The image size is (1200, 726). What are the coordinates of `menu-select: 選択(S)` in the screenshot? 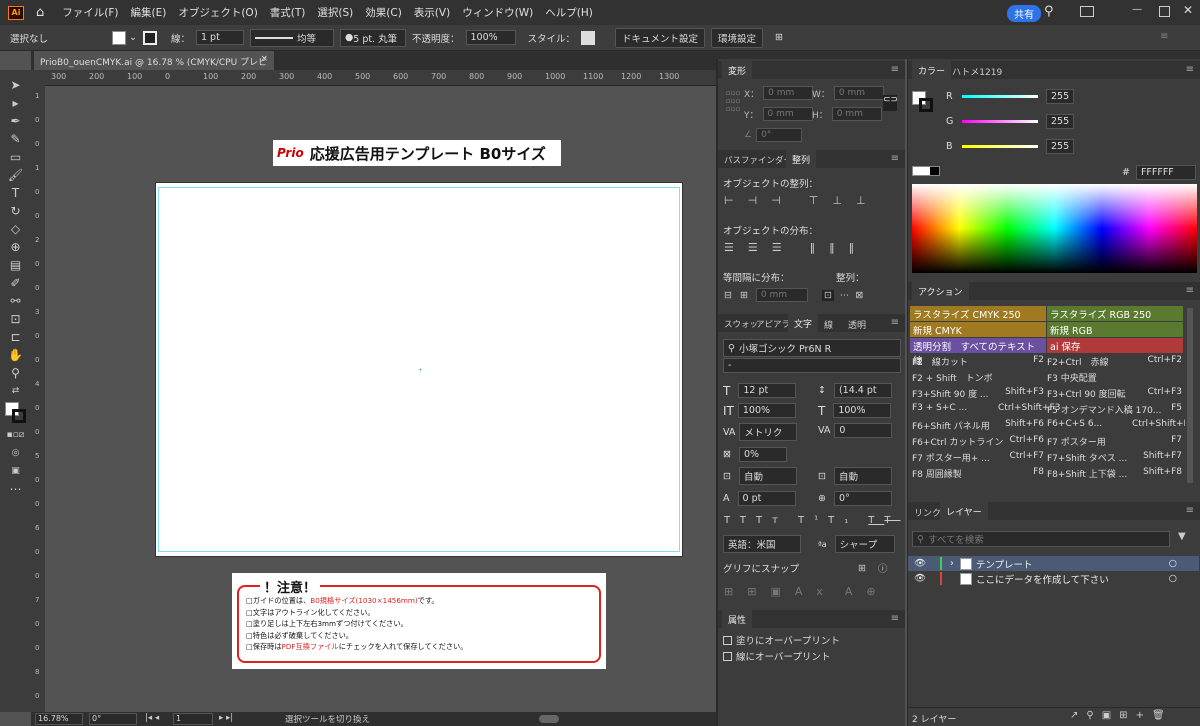 It's located at (335, 12).